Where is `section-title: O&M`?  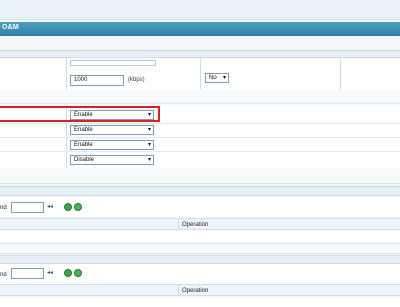
section-title: O&M is located at coordinates (10, 27).